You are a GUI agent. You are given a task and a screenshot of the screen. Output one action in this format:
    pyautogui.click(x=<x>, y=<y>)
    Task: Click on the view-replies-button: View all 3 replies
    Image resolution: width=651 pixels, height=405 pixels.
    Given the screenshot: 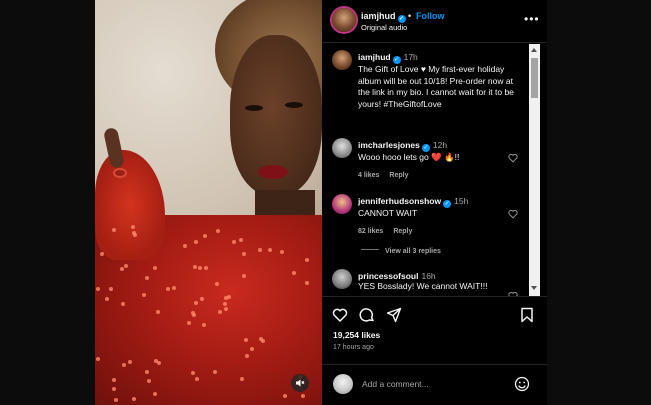 What is the action you would take?
    pyautogui.click(x=401, y=251)
    